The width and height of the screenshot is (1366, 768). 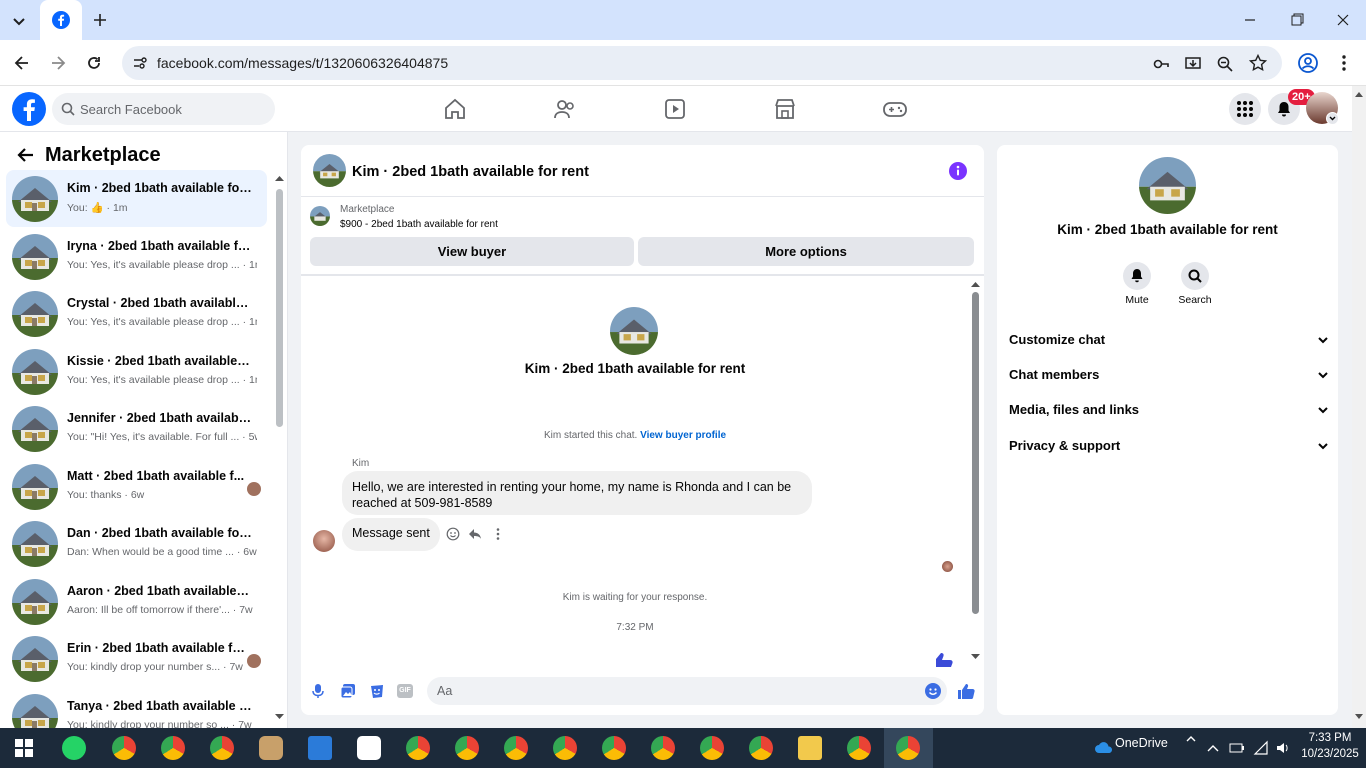 I want to click on nav-gaming, so click(x=895, y=109).